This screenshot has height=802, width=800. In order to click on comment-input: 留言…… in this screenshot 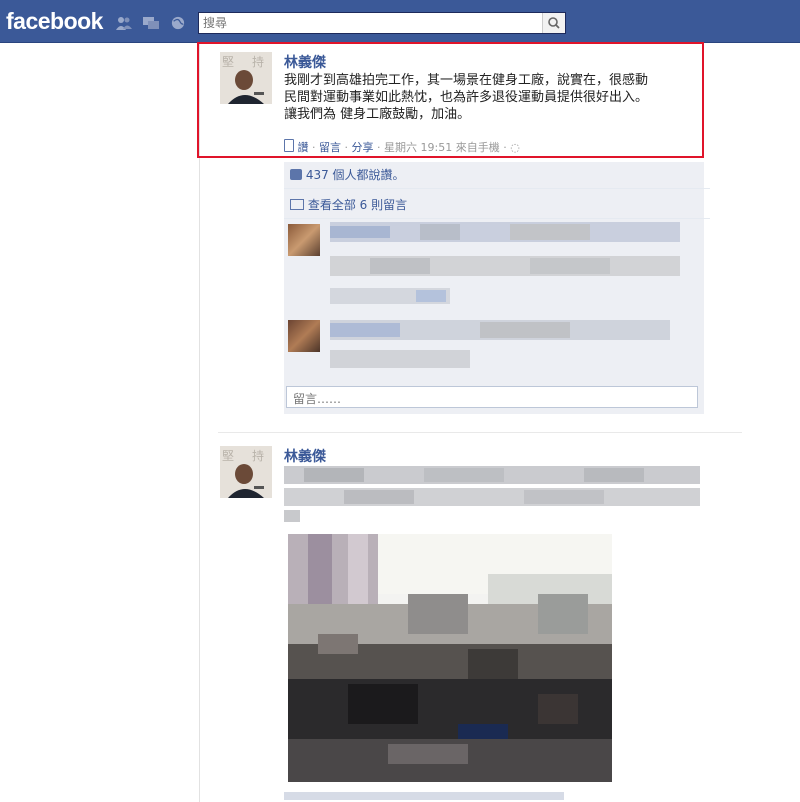, I will do `click(492, 397)`.